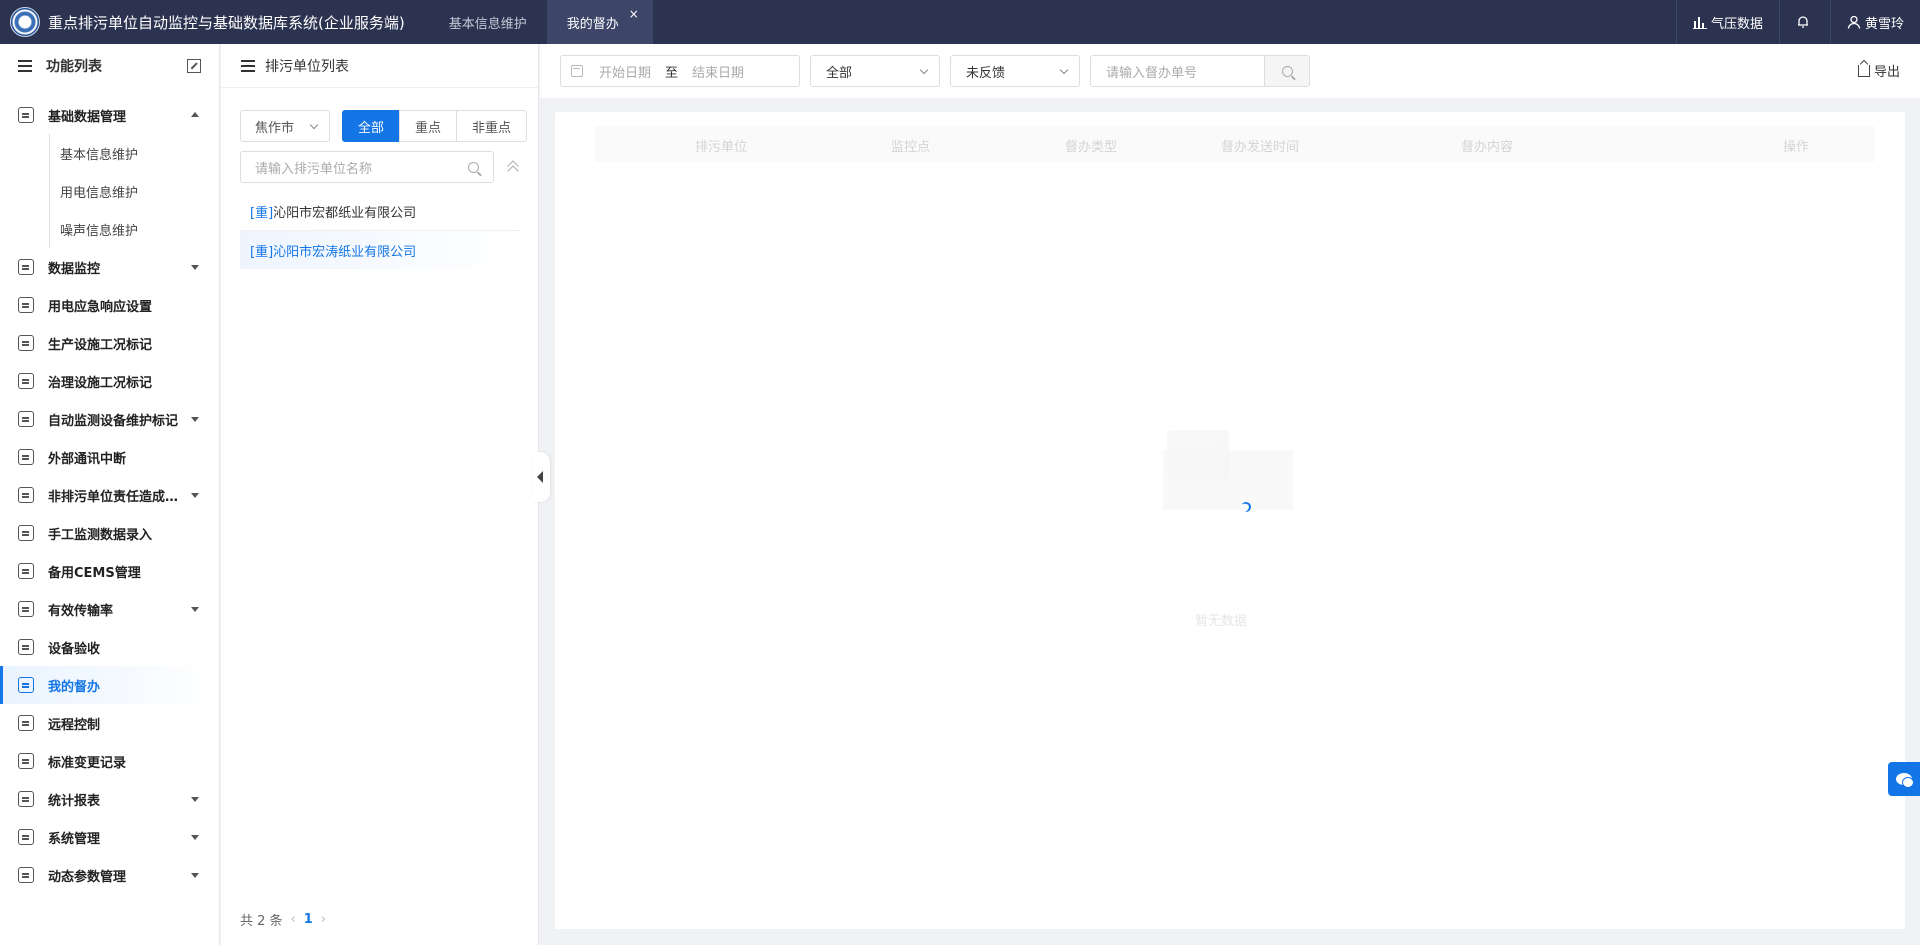 Image resolution: width=1920 pixels, height=945 pixels. Describe the element at coordinates (1736, 24) in the screenshot. I see `pressure-data-label: 气压数据` at that location.